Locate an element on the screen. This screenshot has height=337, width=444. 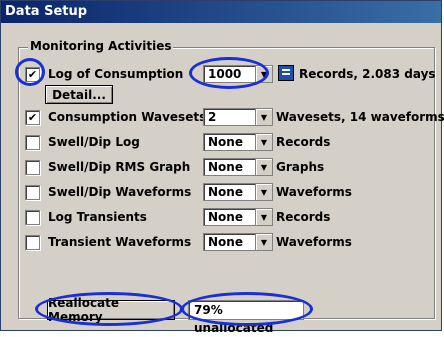
row-transient-waveforms: Transient Waveforms is located at coordinates (116, 242).